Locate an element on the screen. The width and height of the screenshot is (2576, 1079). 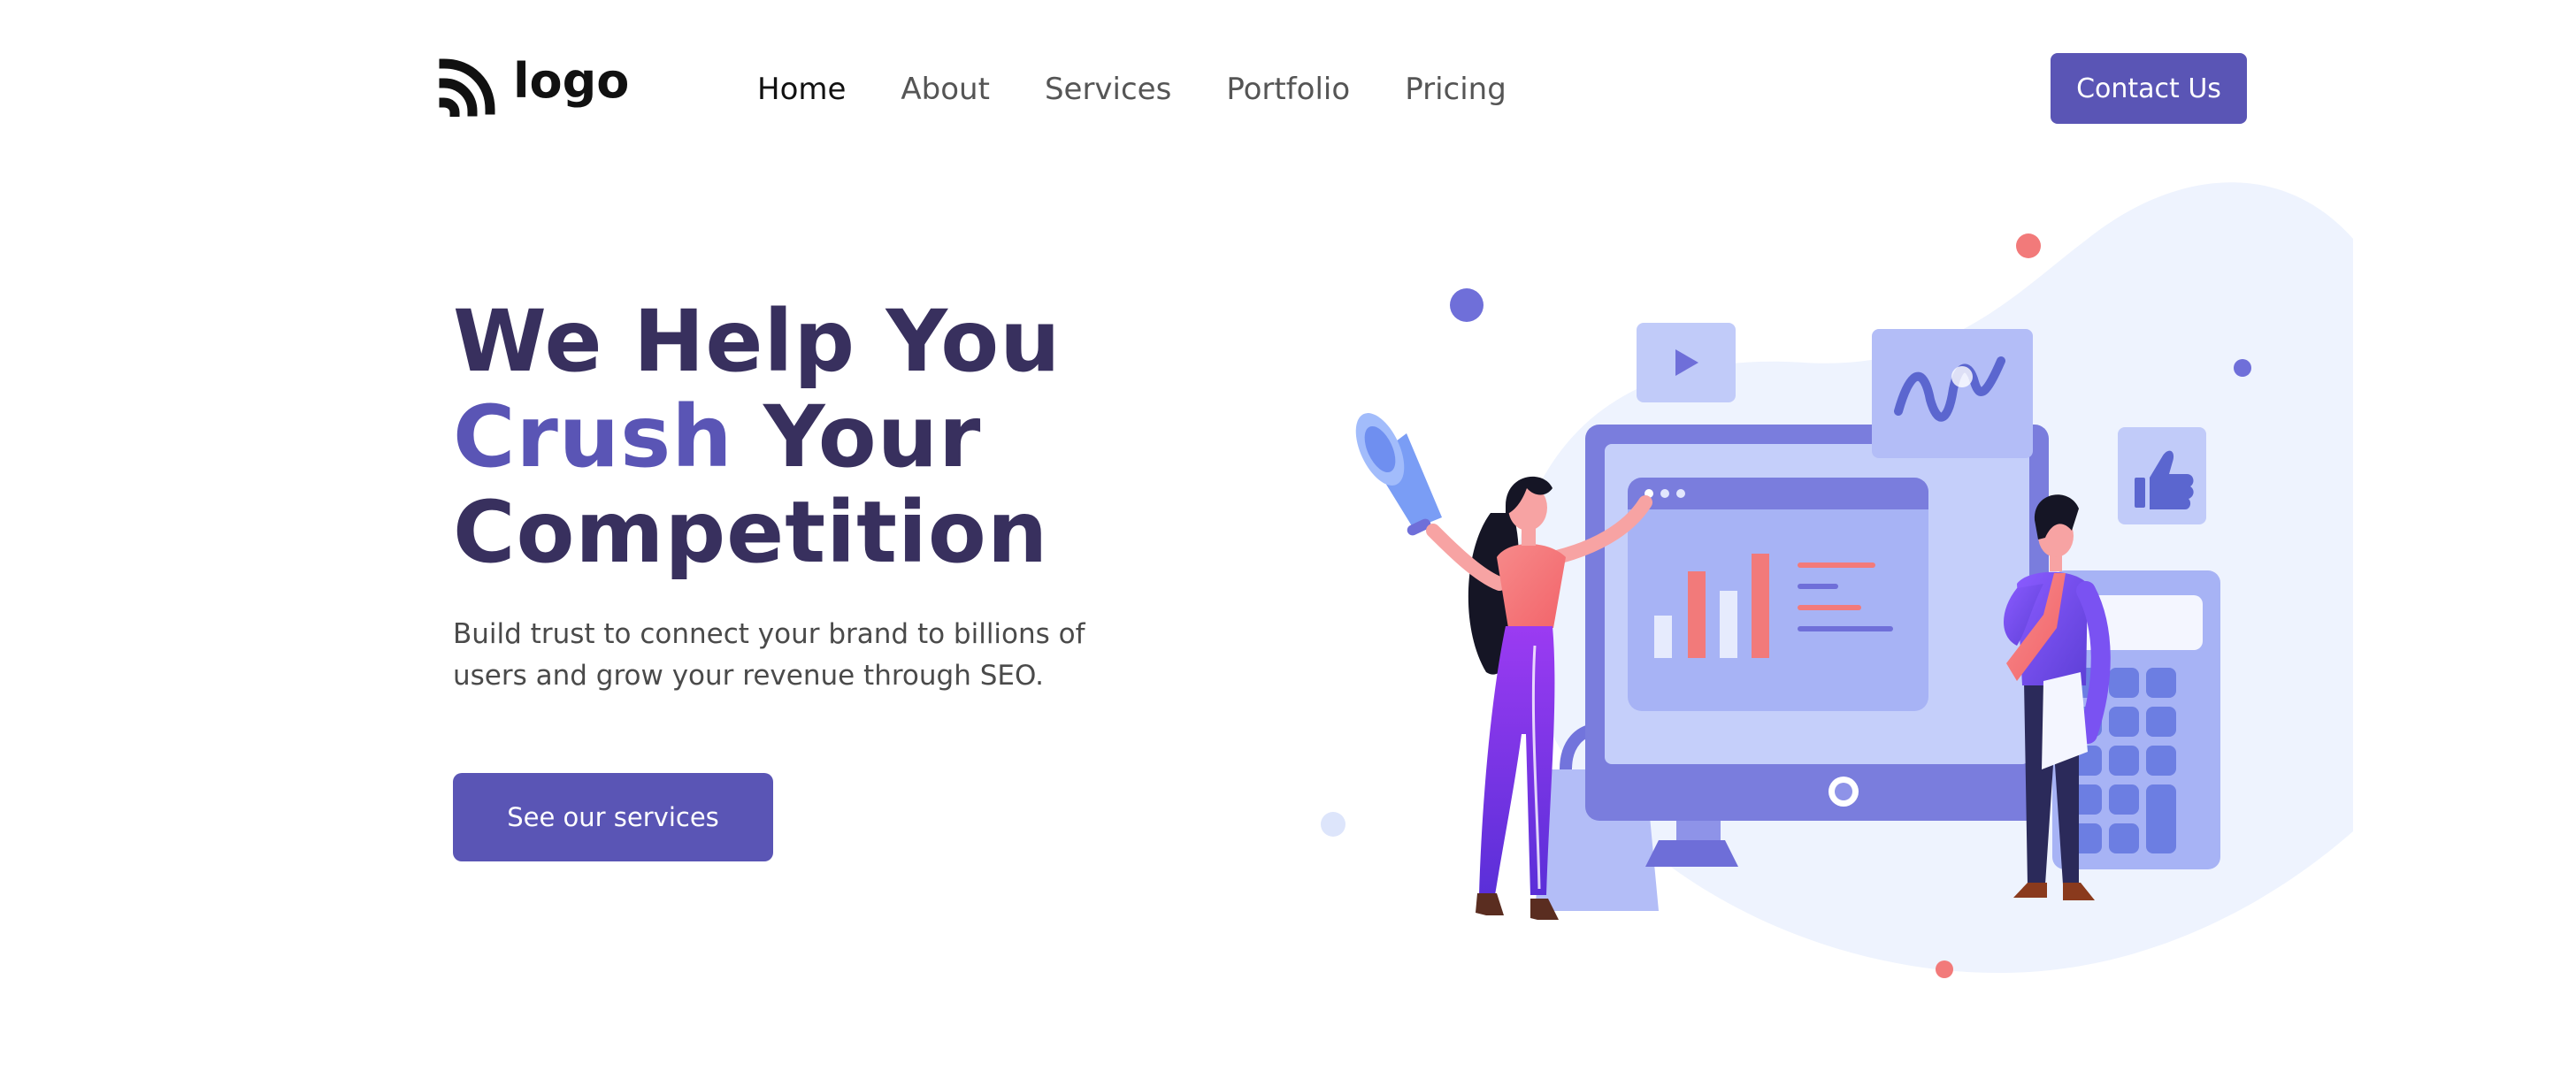
decor-dot-pink-small is located at coordinates (1944, 969).